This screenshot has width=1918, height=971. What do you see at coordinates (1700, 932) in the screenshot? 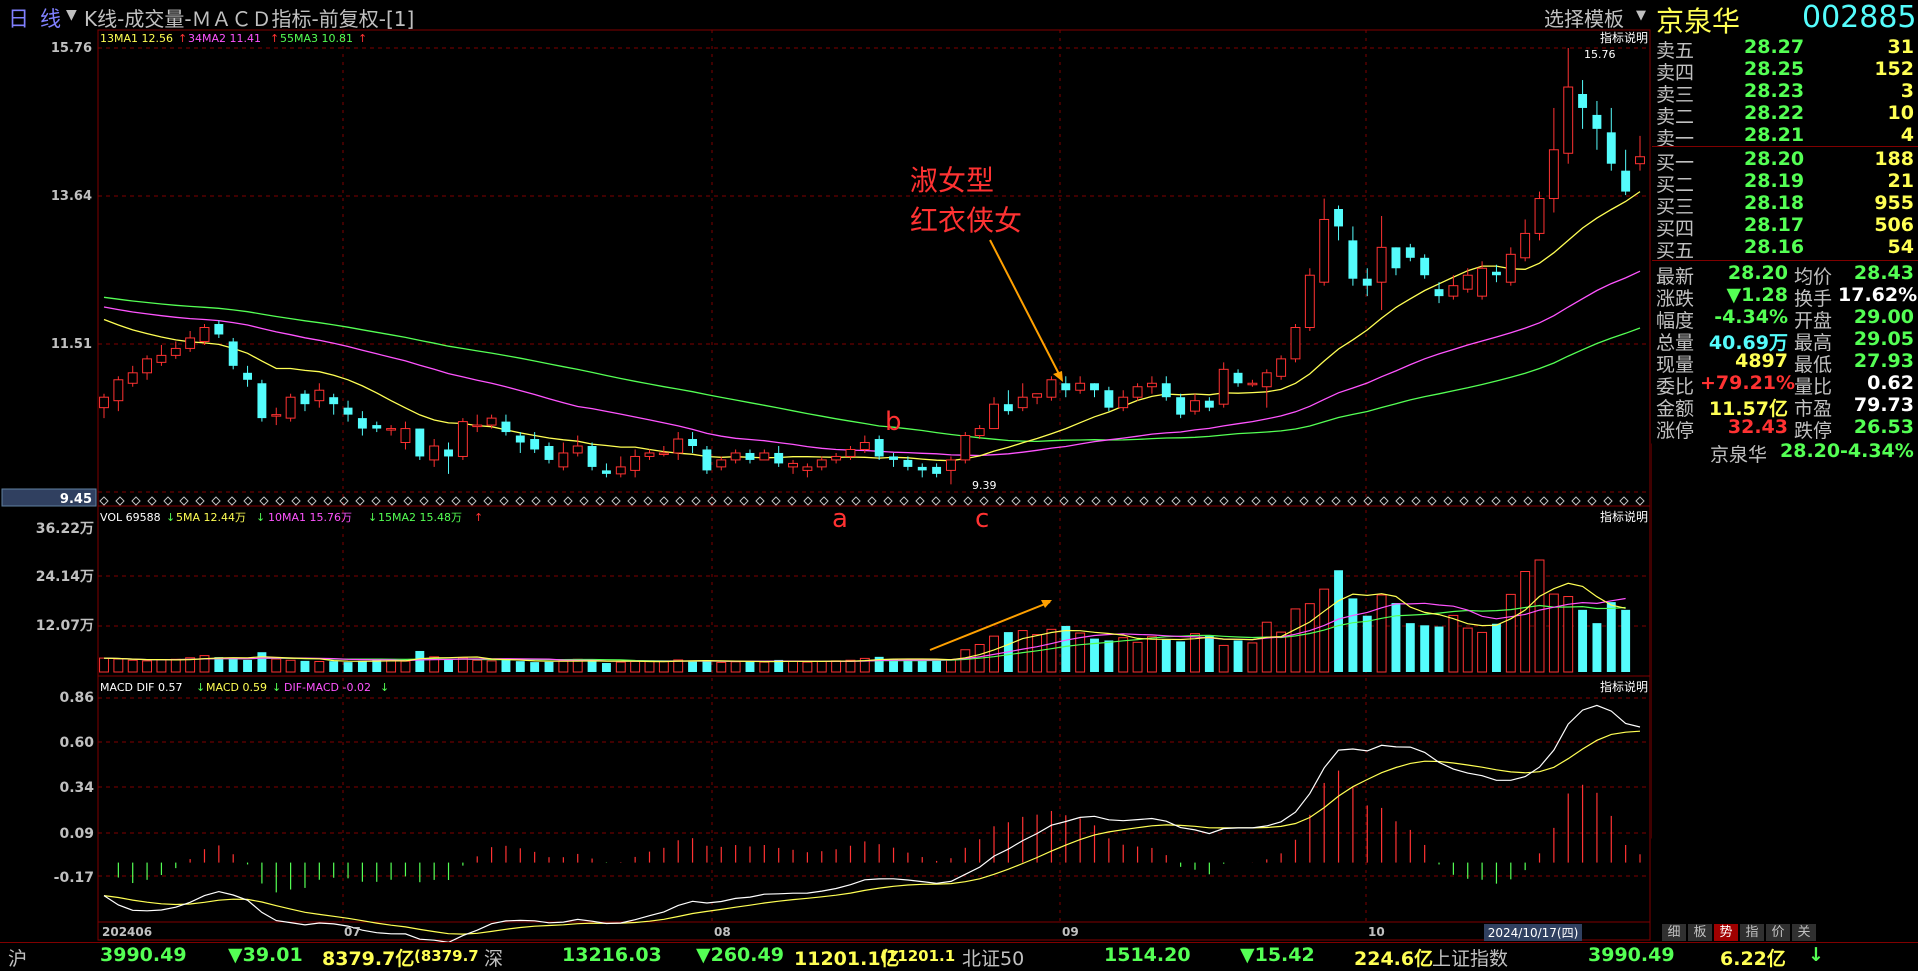
I see `panel-tab: 板` at bounding box center [1700, 932].